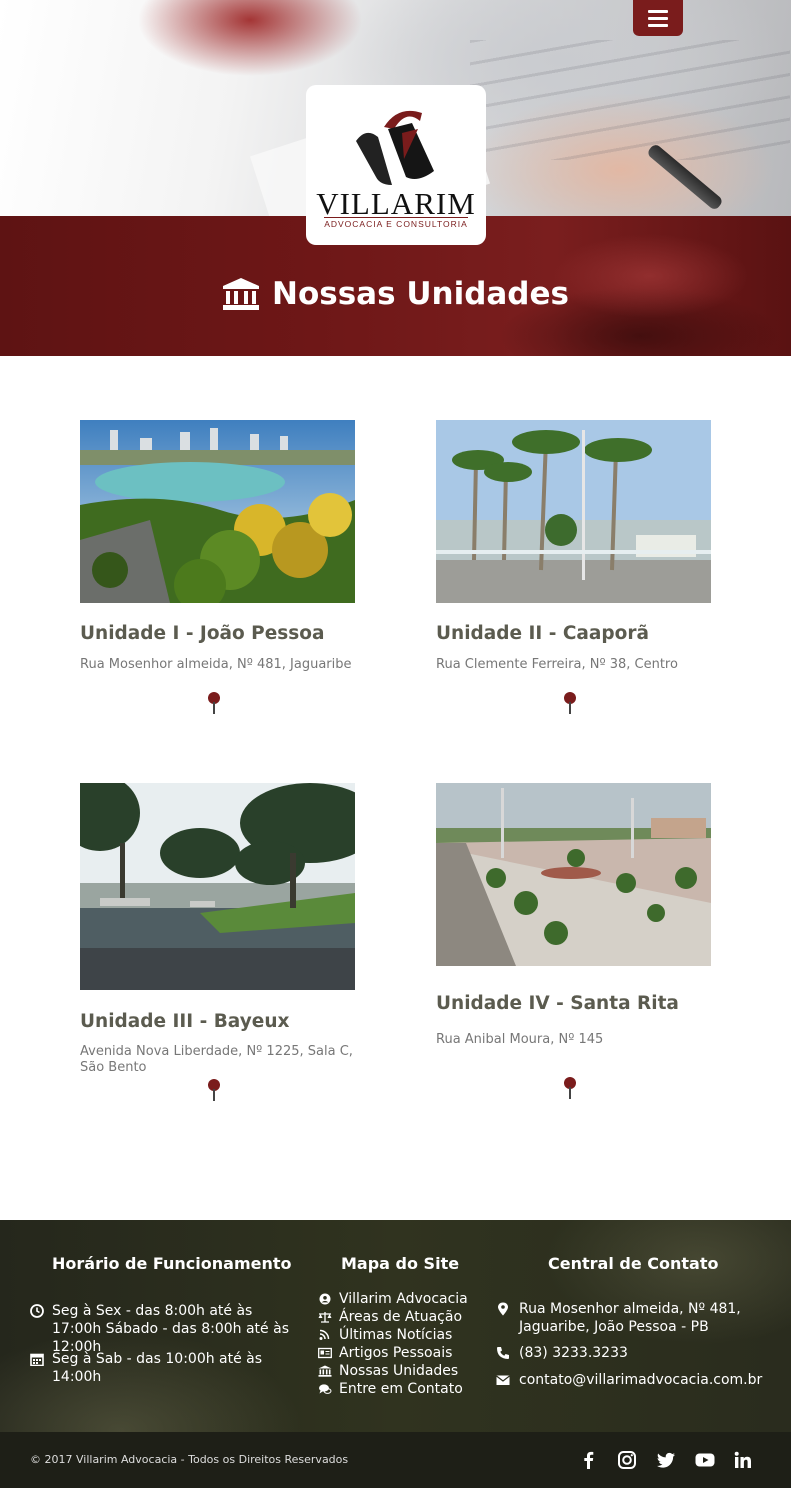  What do you see at coordinates (325, 1389) in the screenshot?
I see `chat-icon` at bounding box center [325, 1389].